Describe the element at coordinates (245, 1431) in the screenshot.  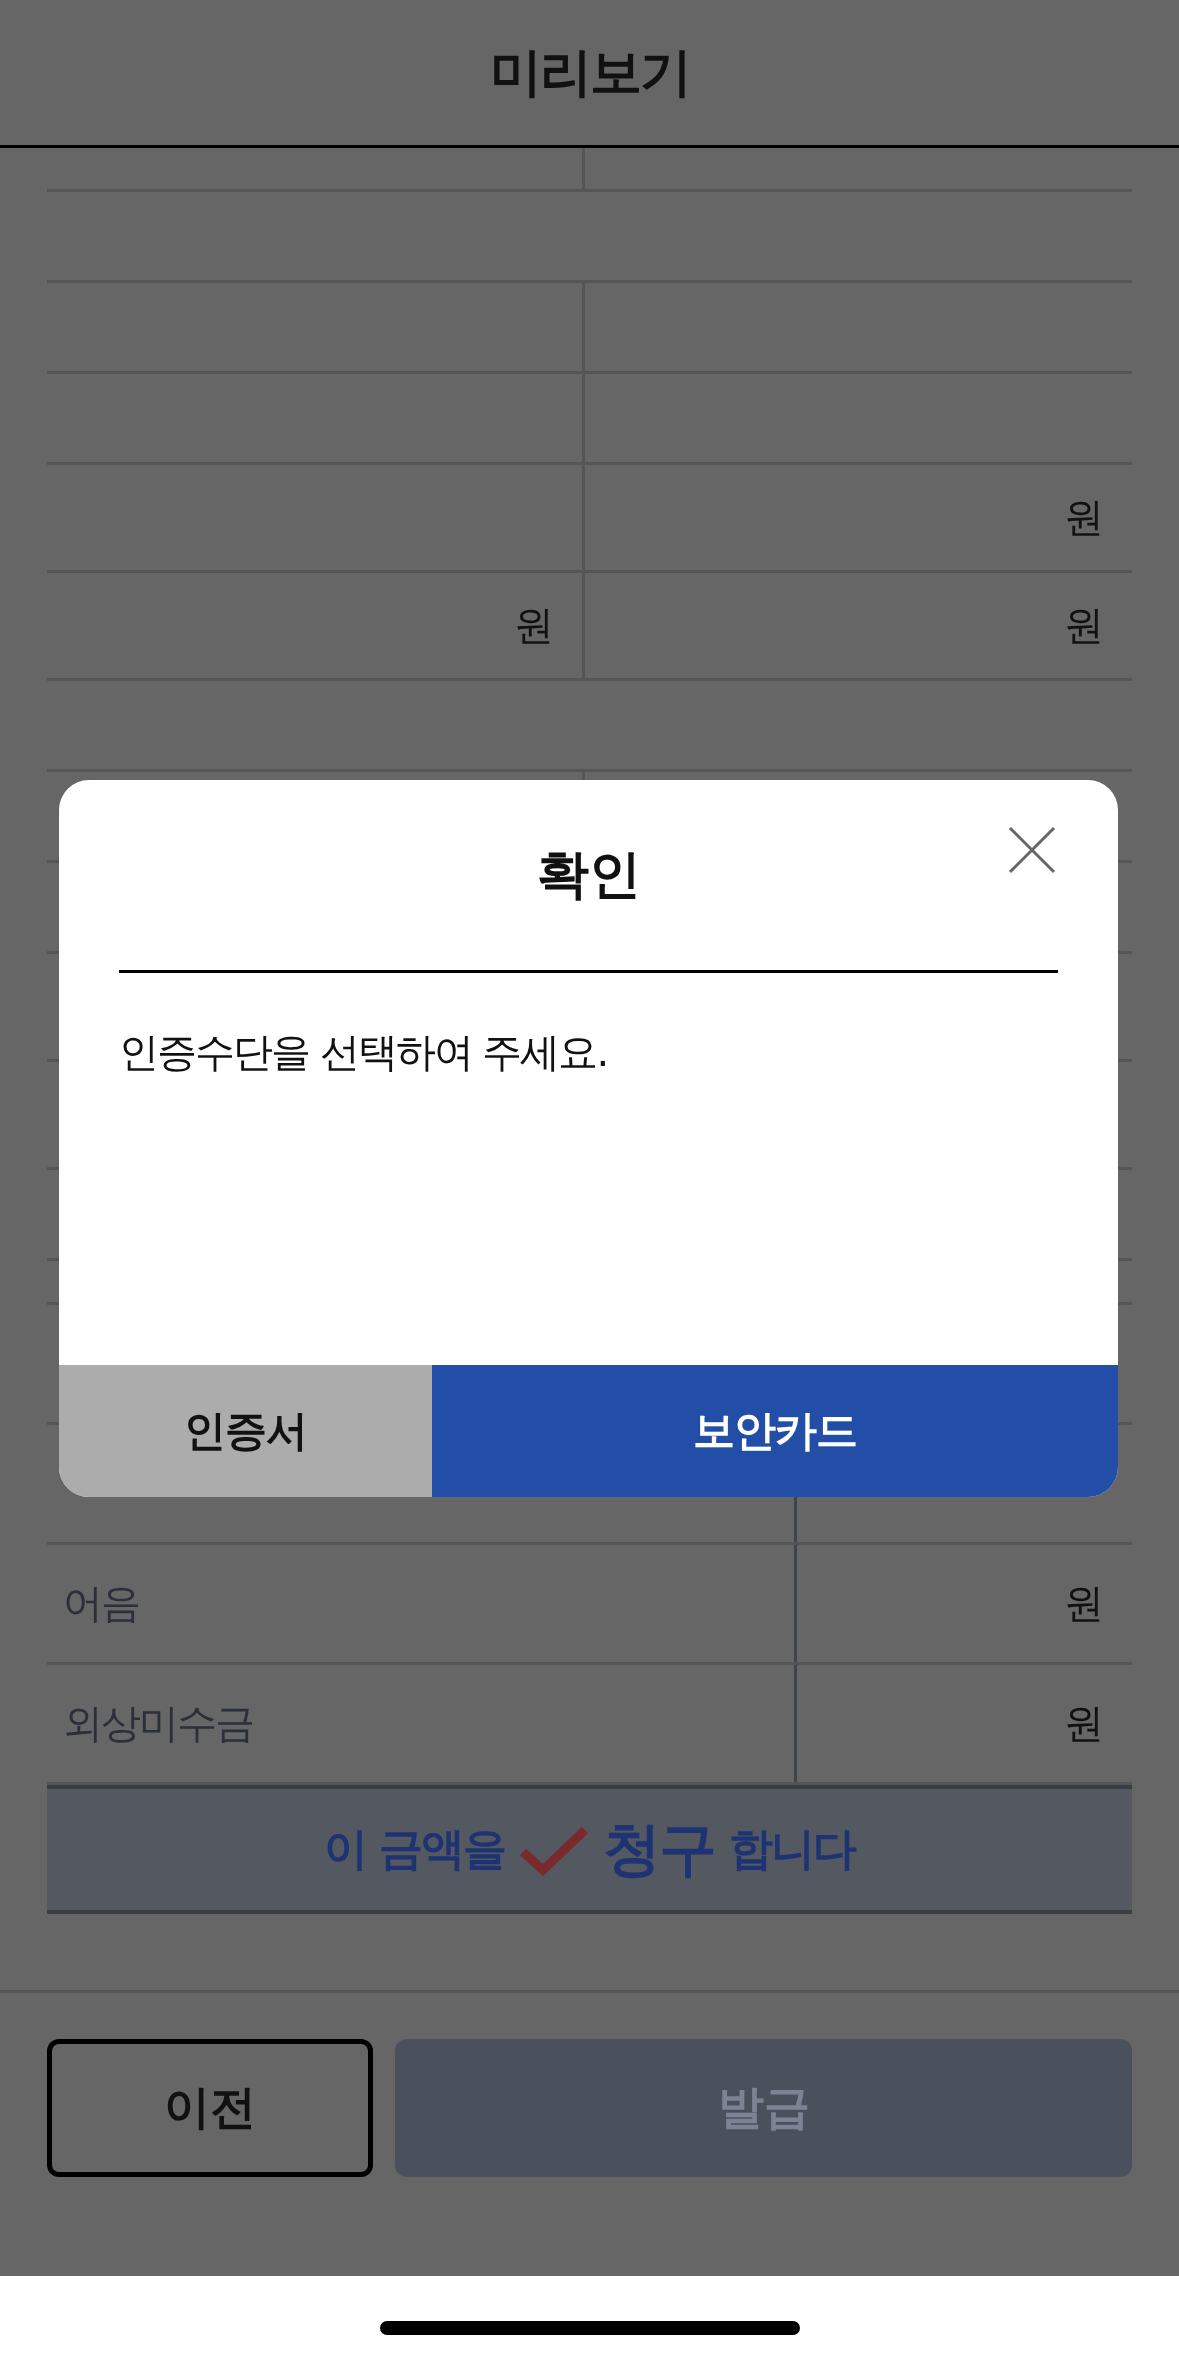
I see `certificate-button: 인증서` at that location.